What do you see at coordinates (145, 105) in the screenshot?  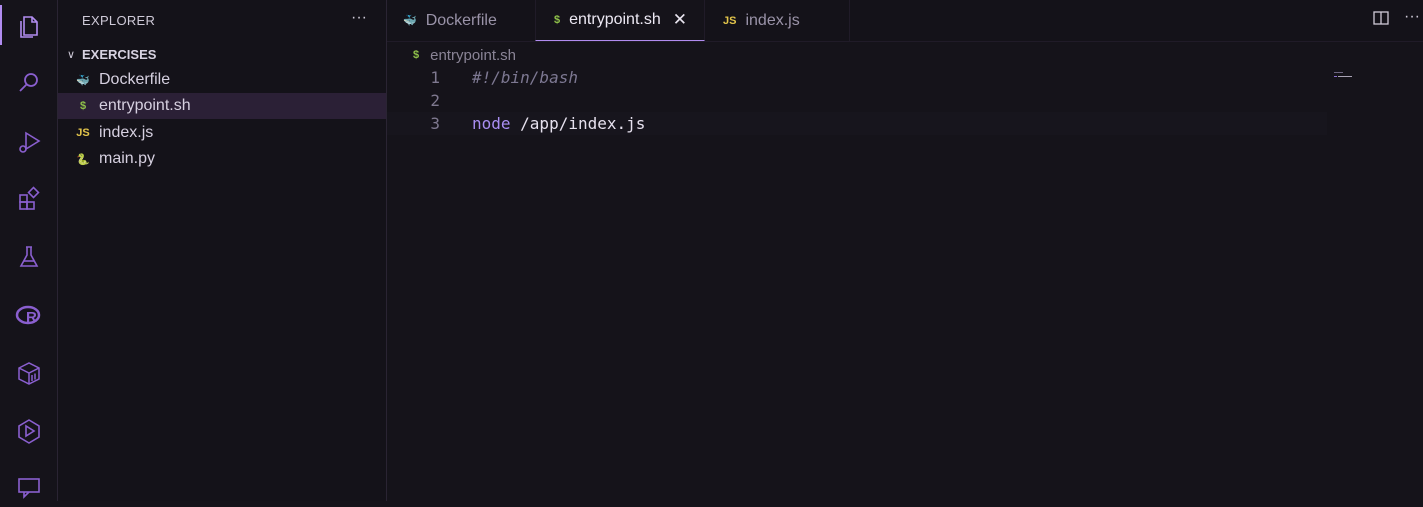 I see `file-label: entrypoint.sh` at bounding box center [145, 105].